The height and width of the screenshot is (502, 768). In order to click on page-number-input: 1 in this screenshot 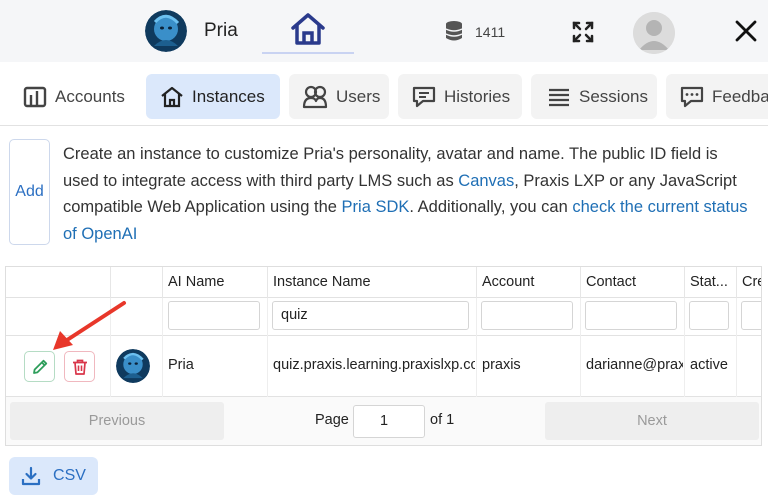, I will do `click(389, 421)`.